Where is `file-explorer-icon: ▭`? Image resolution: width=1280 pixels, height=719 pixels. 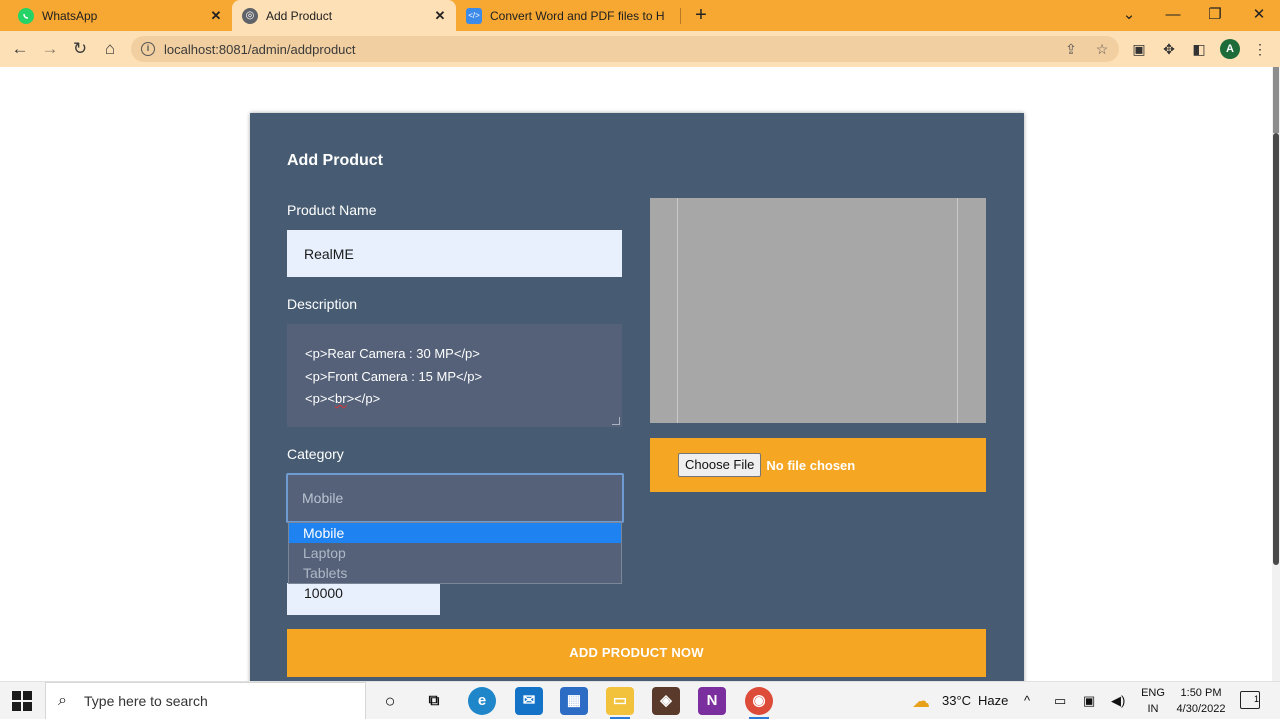 file-explorer-icon: ▭ is located at coordinates (620, 701).